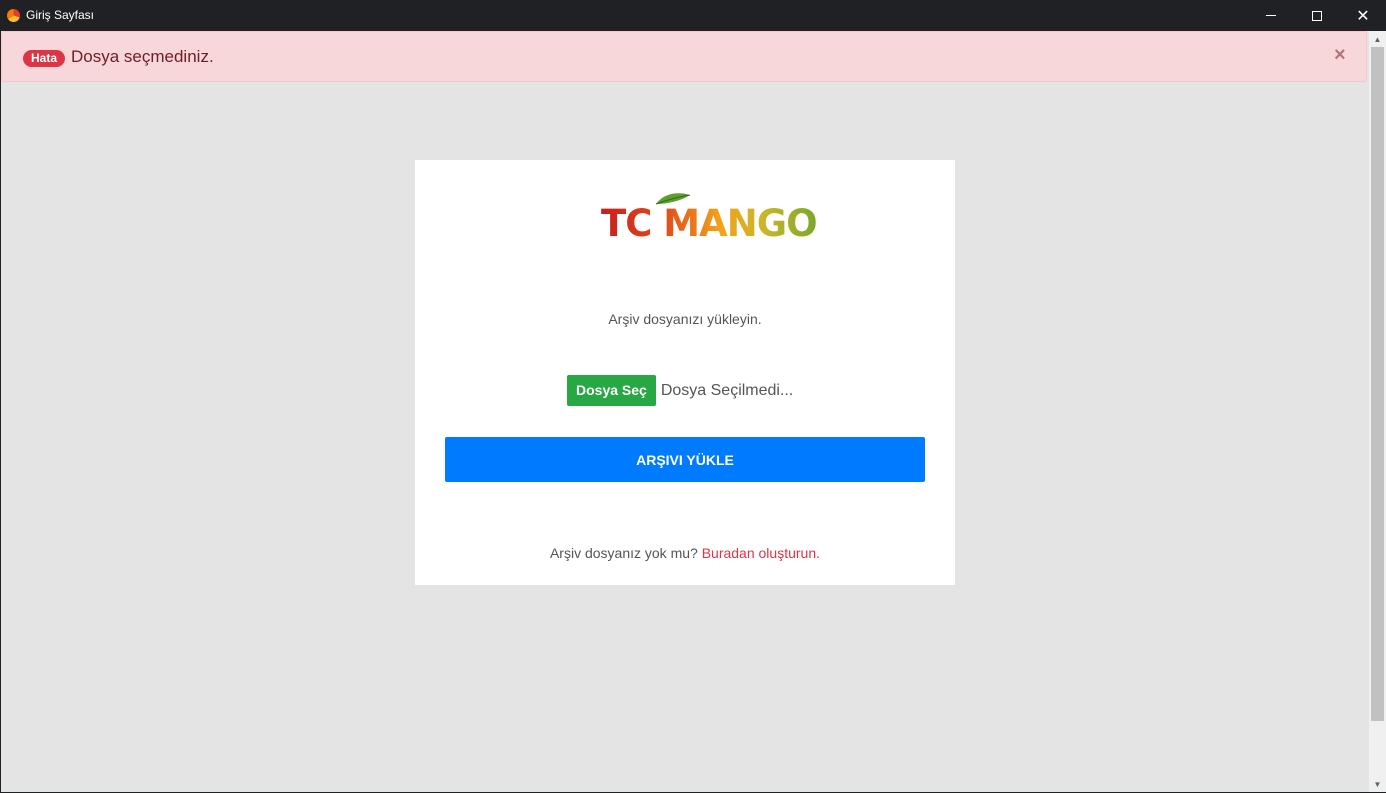  Describe the element at coordinates (709, 223) in the screenshot. I see `logo-text: TC MANGO` at that location.